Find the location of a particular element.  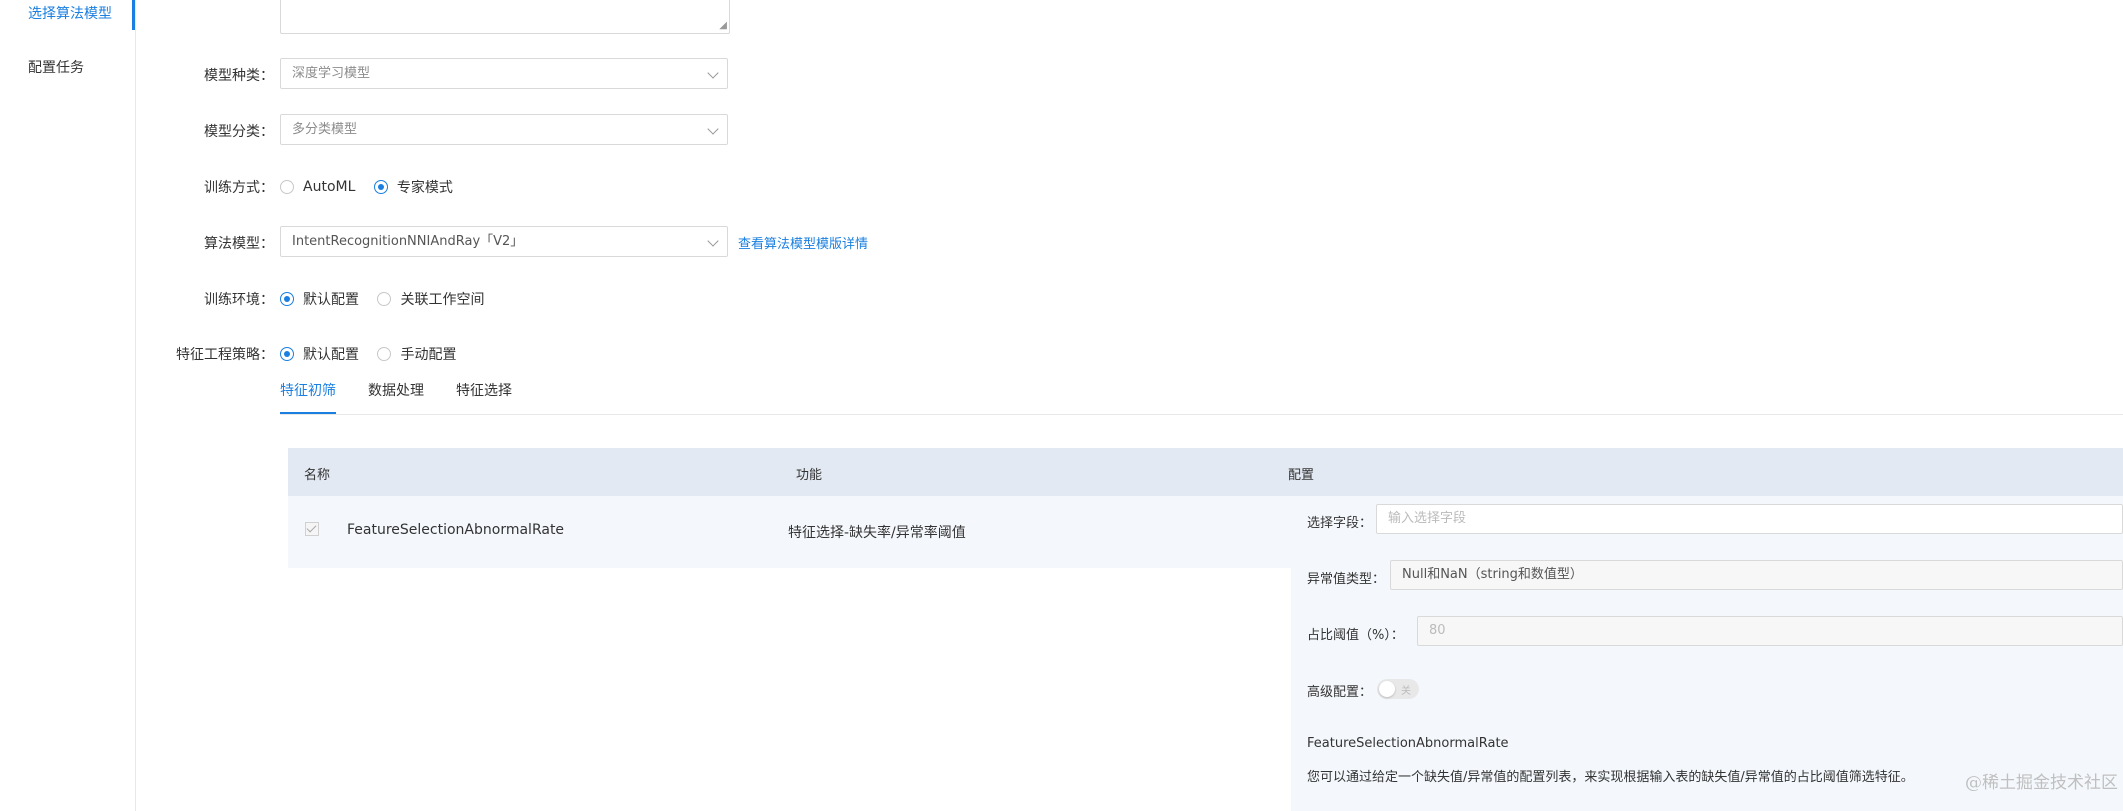

model-class-value: 多分类模型 is located at coordinates (325, 129).